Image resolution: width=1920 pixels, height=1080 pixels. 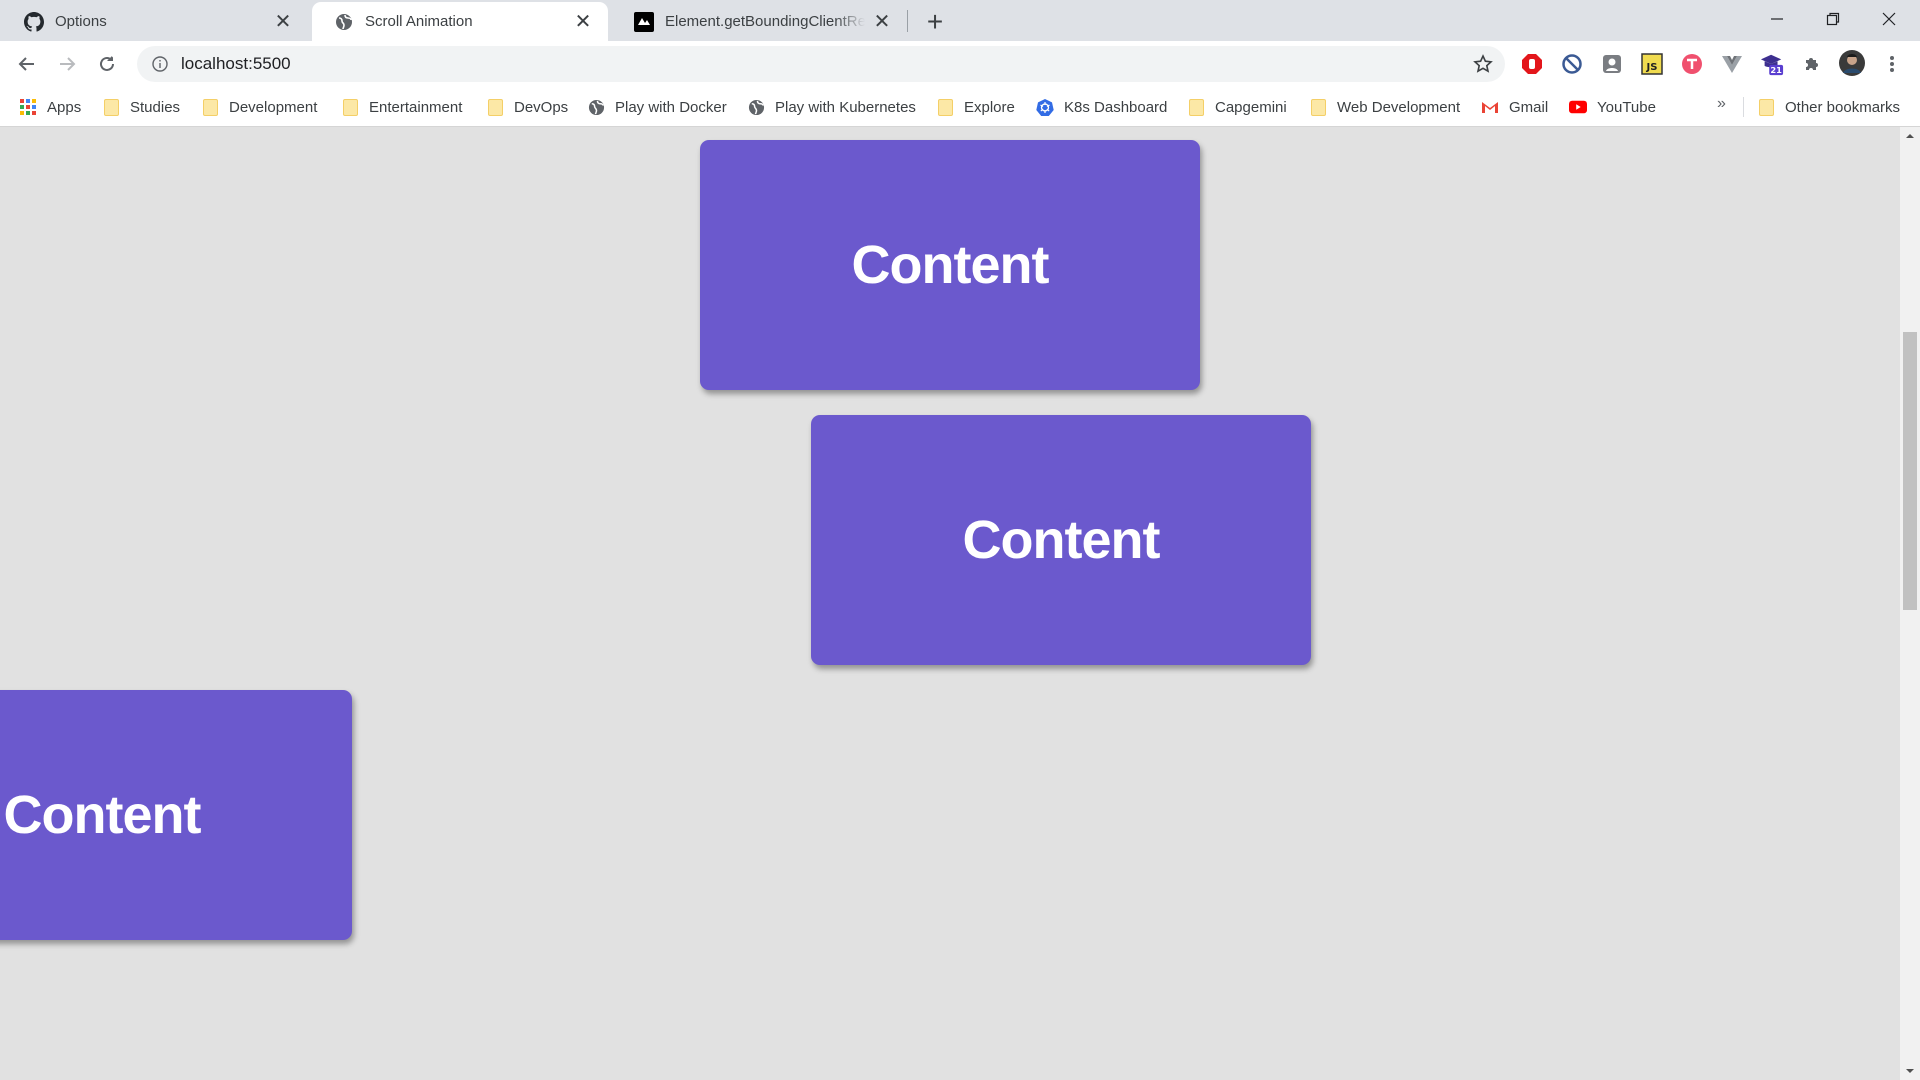 What do you see at coordinates (1399, 107) in the screenshot?
I see `bookmark-label: Web Development` at bounding box center [1399, 107].